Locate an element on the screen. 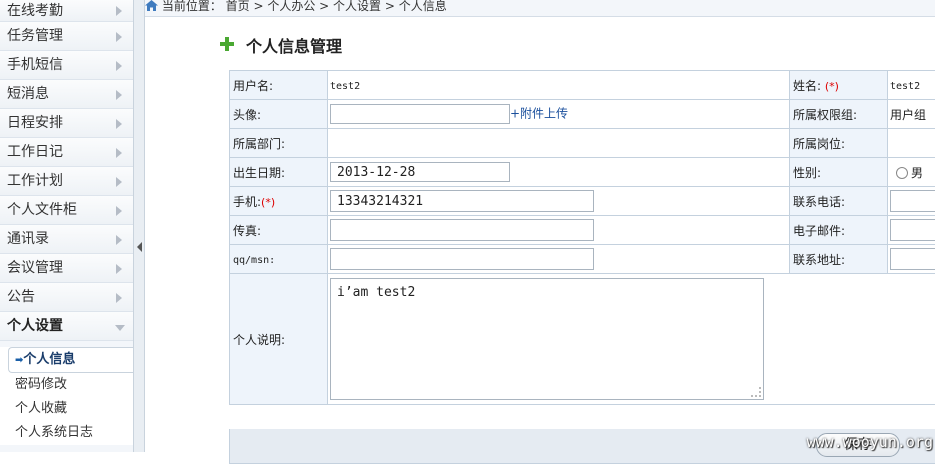 The width and height of the screenshot is (935, 464). desc-label: 个人说明: is located at coordinates (279, 339).